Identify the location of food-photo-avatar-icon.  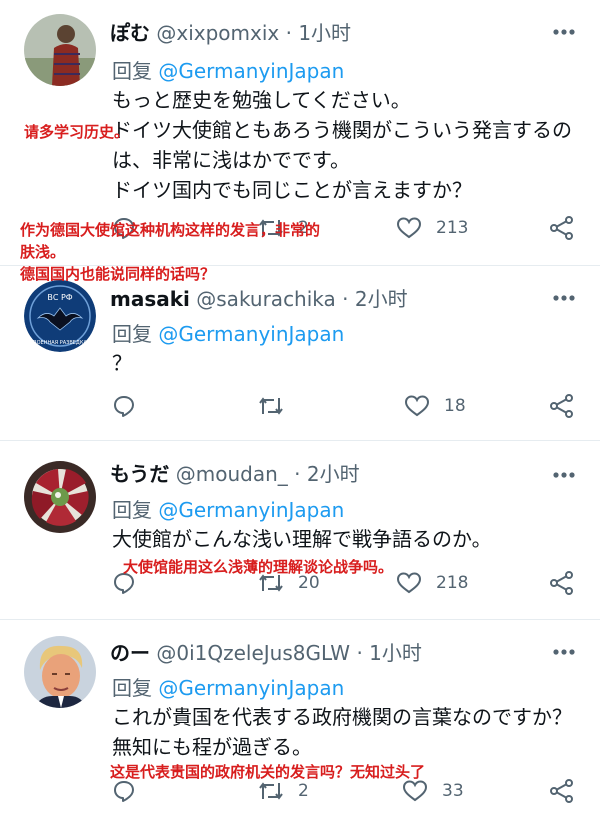
(60, 497).